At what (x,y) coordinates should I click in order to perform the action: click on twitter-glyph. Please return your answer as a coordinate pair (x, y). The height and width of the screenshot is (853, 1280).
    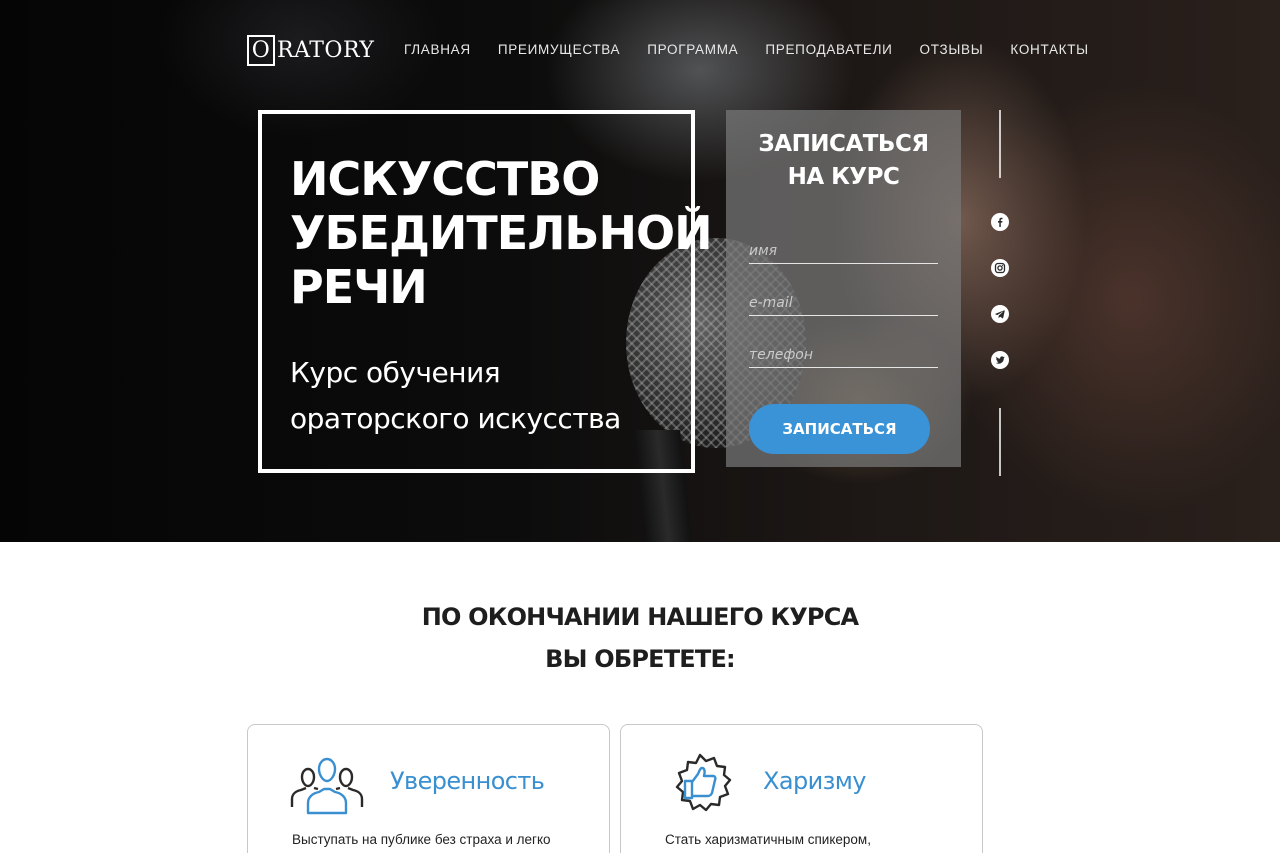
    Looking at the image, I should click on (1000, 360).